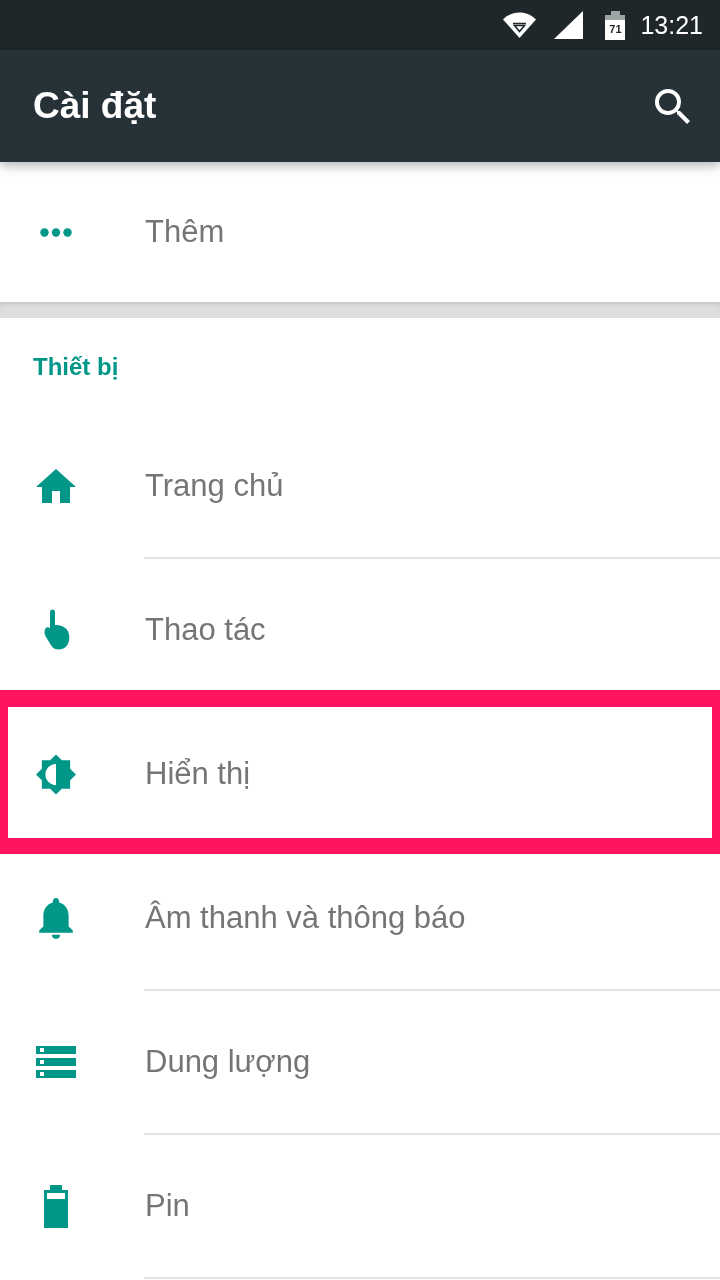 This screenshot has width=720, height=1280. I want to click on home-icon, so click(56, 486).